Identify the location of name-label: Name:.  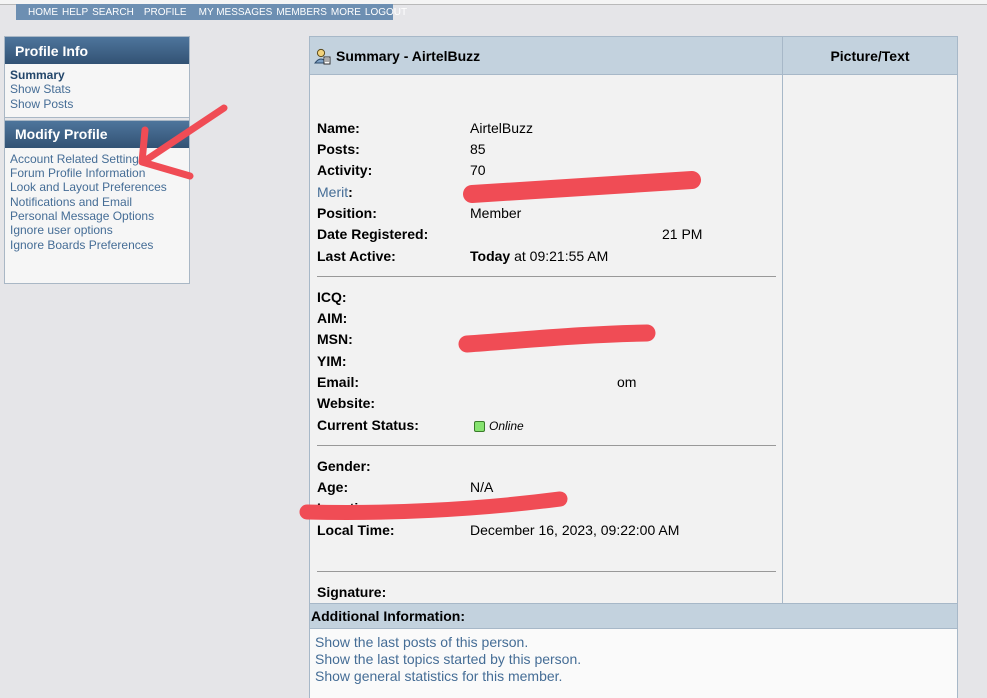
(338, 128).